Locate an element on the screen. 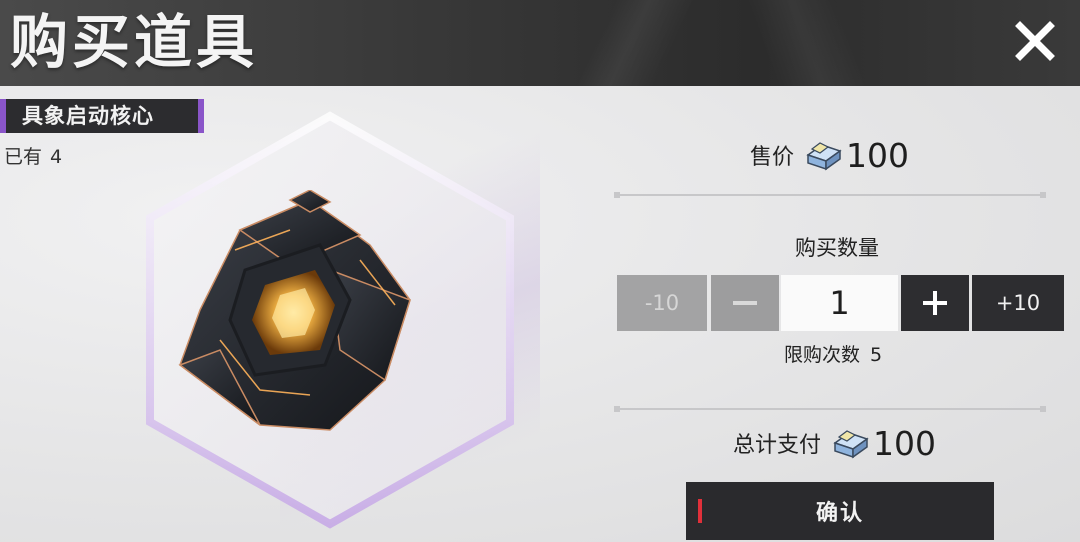 This screenshot has height=542, width=1080. purchase-limit-label: 限购次数 is located at coordinates (822, 355).